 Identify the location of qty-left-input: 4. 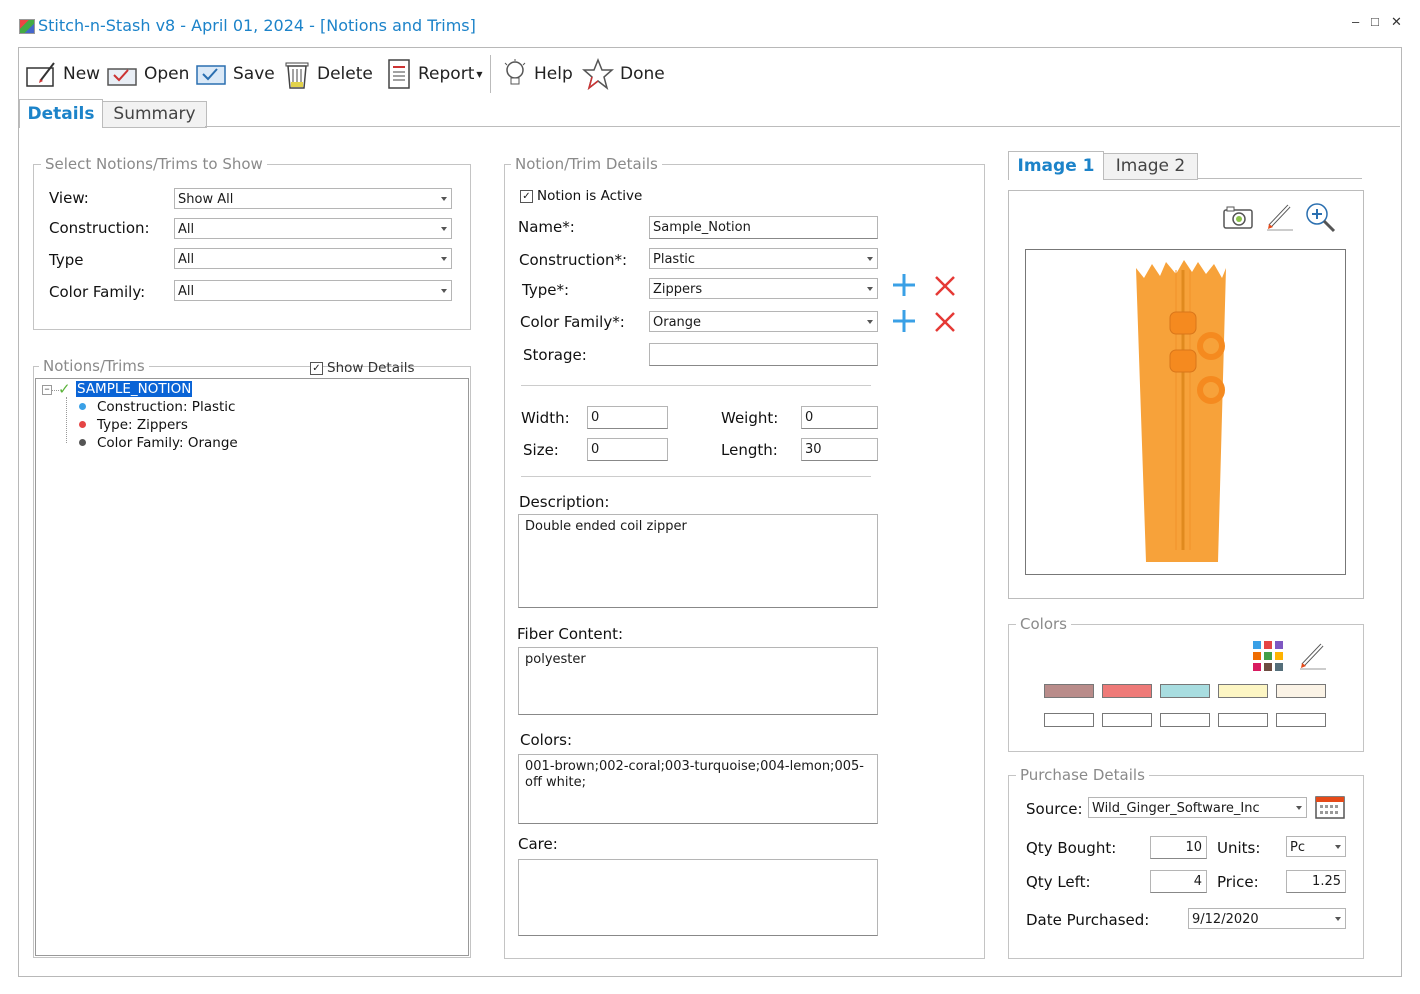
(1178, 881).